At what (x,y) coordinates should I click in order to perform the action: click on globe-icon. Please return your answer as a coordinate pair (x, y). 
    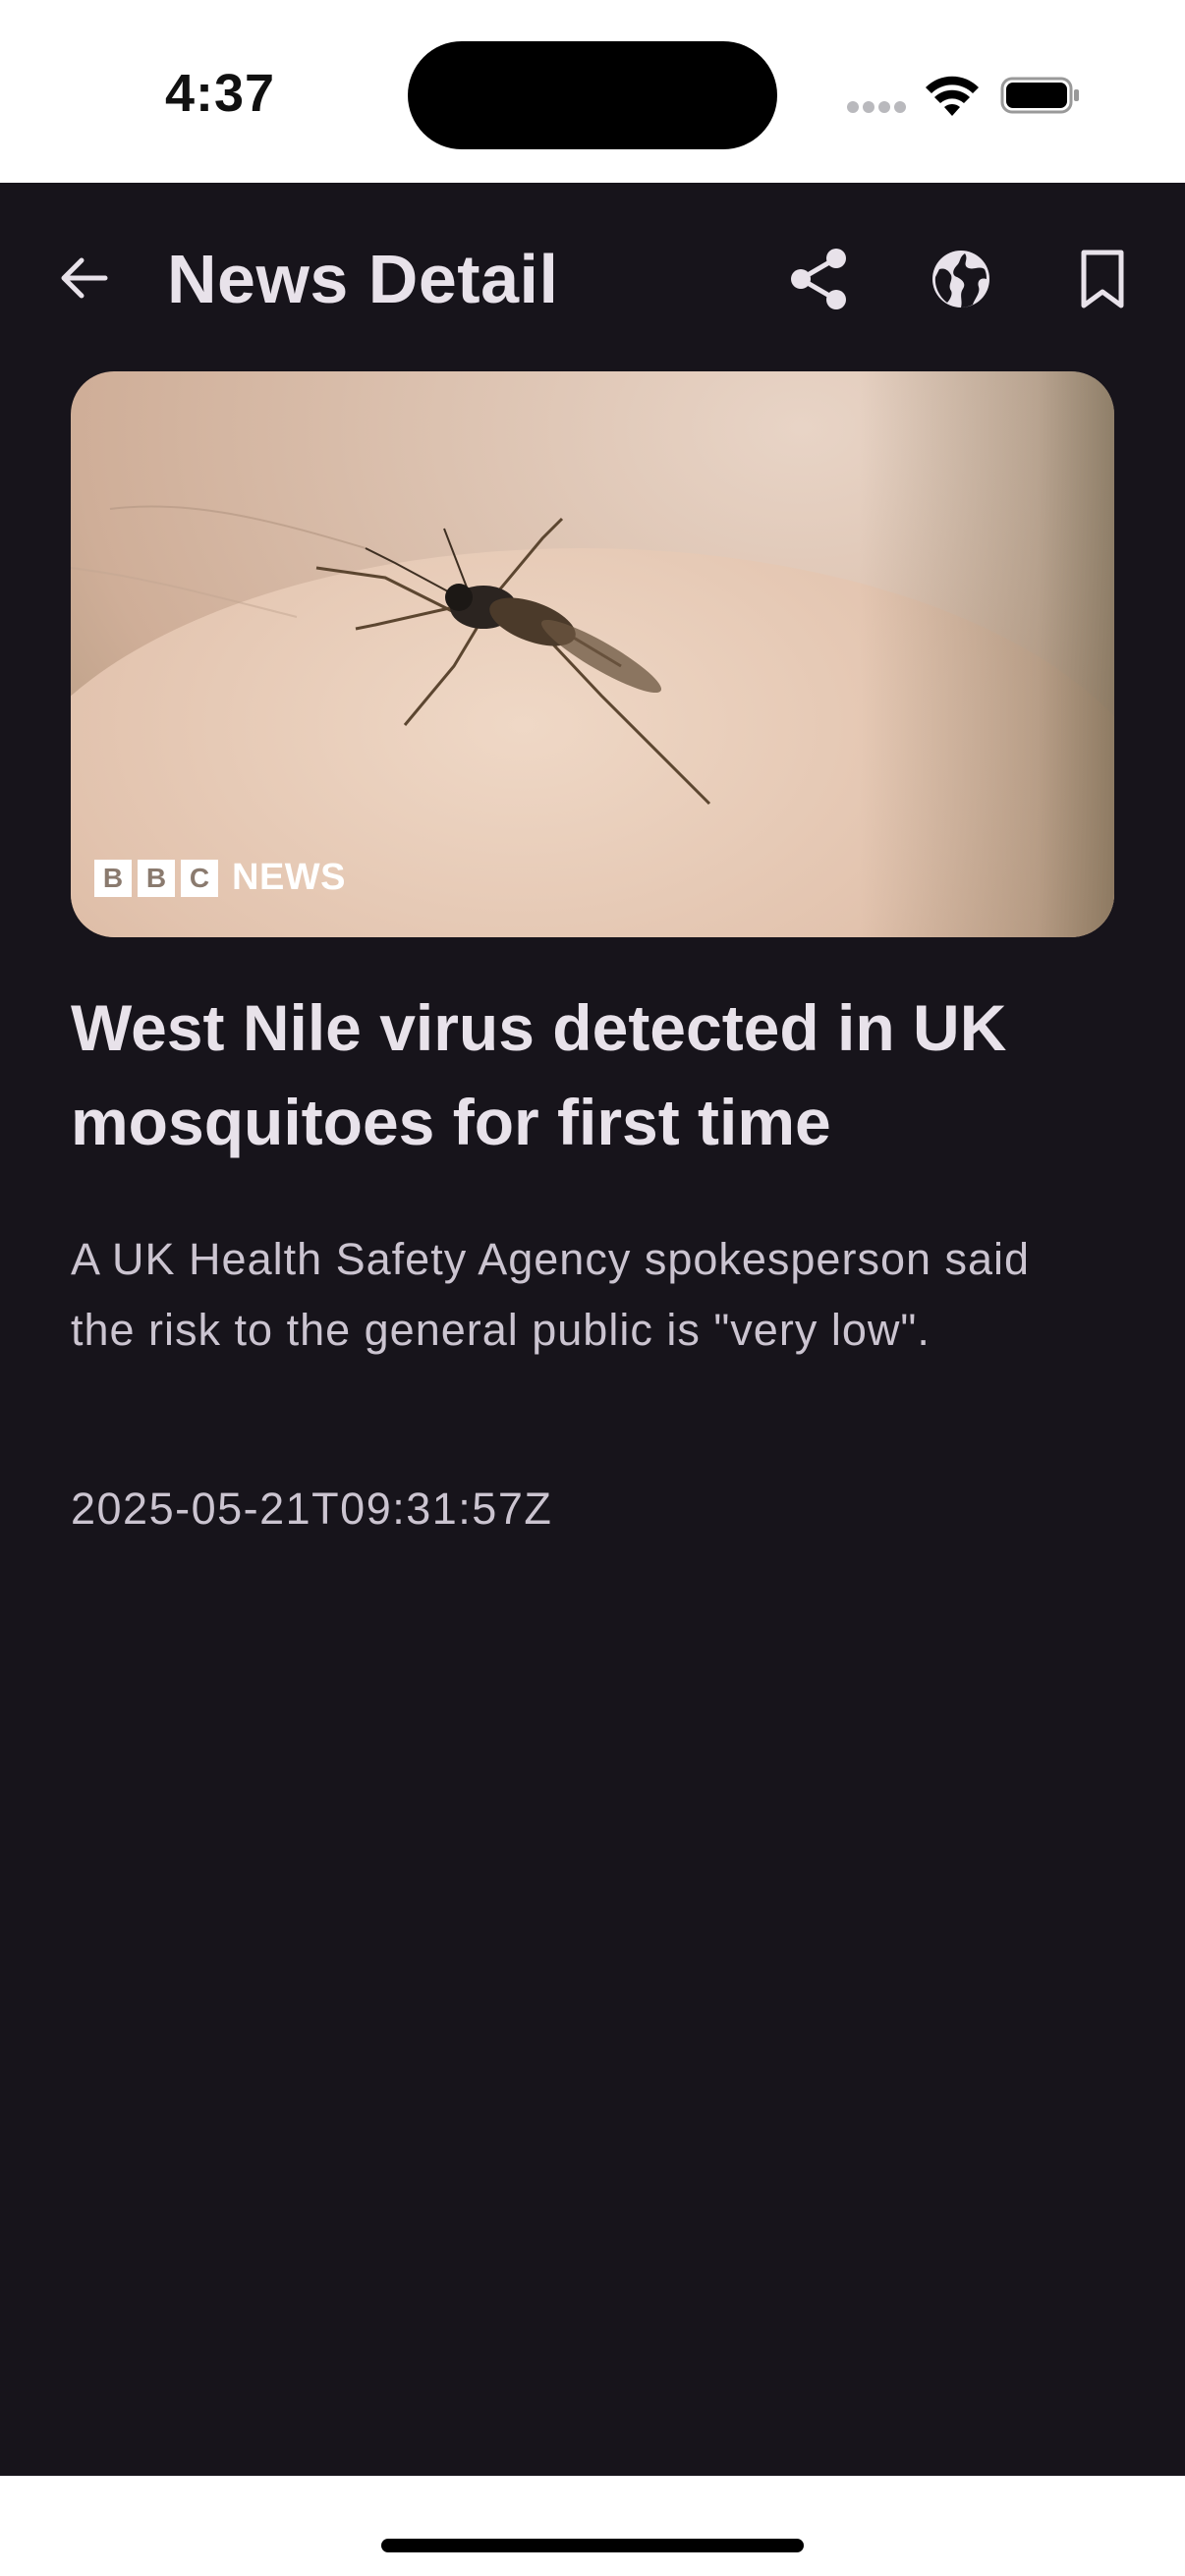
    Looking at the image, I should click on (961, 279).